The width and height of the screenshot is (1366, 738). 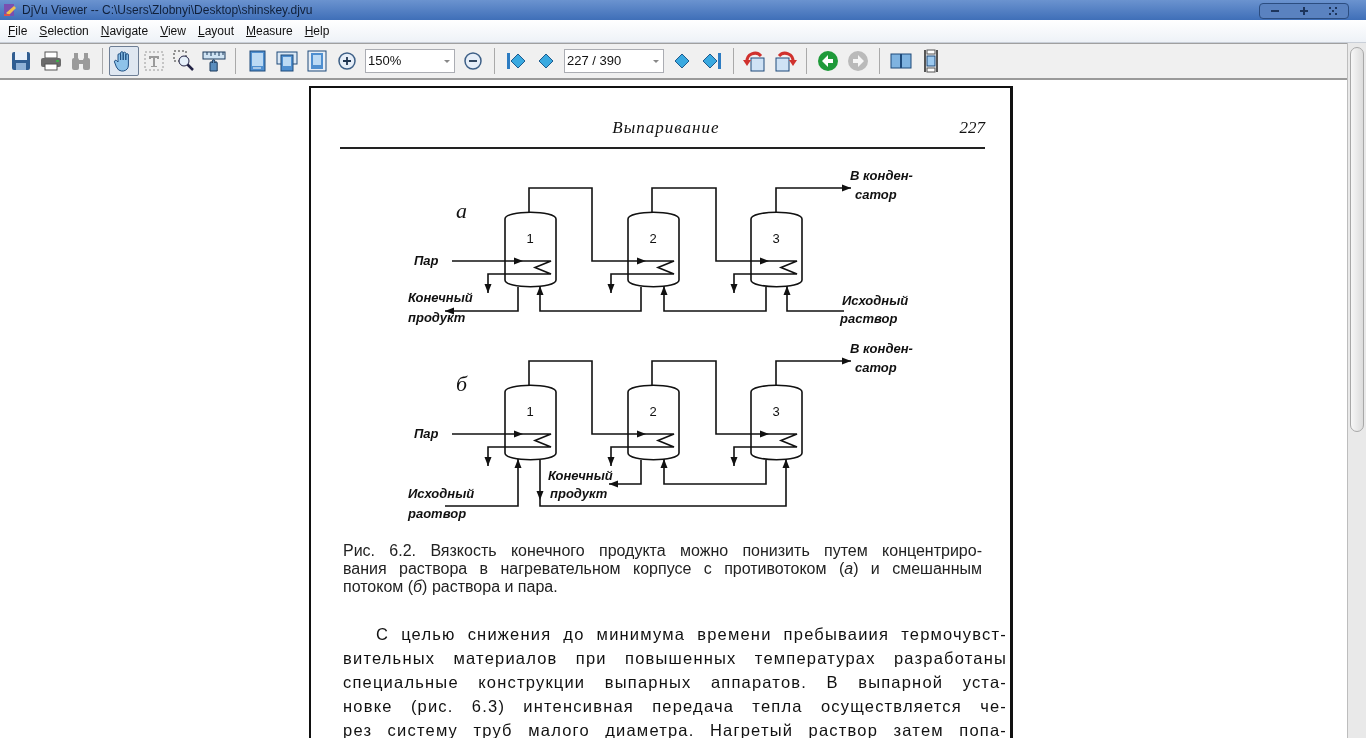 I want to click on menu-item: View, so click(x=173, y=31).